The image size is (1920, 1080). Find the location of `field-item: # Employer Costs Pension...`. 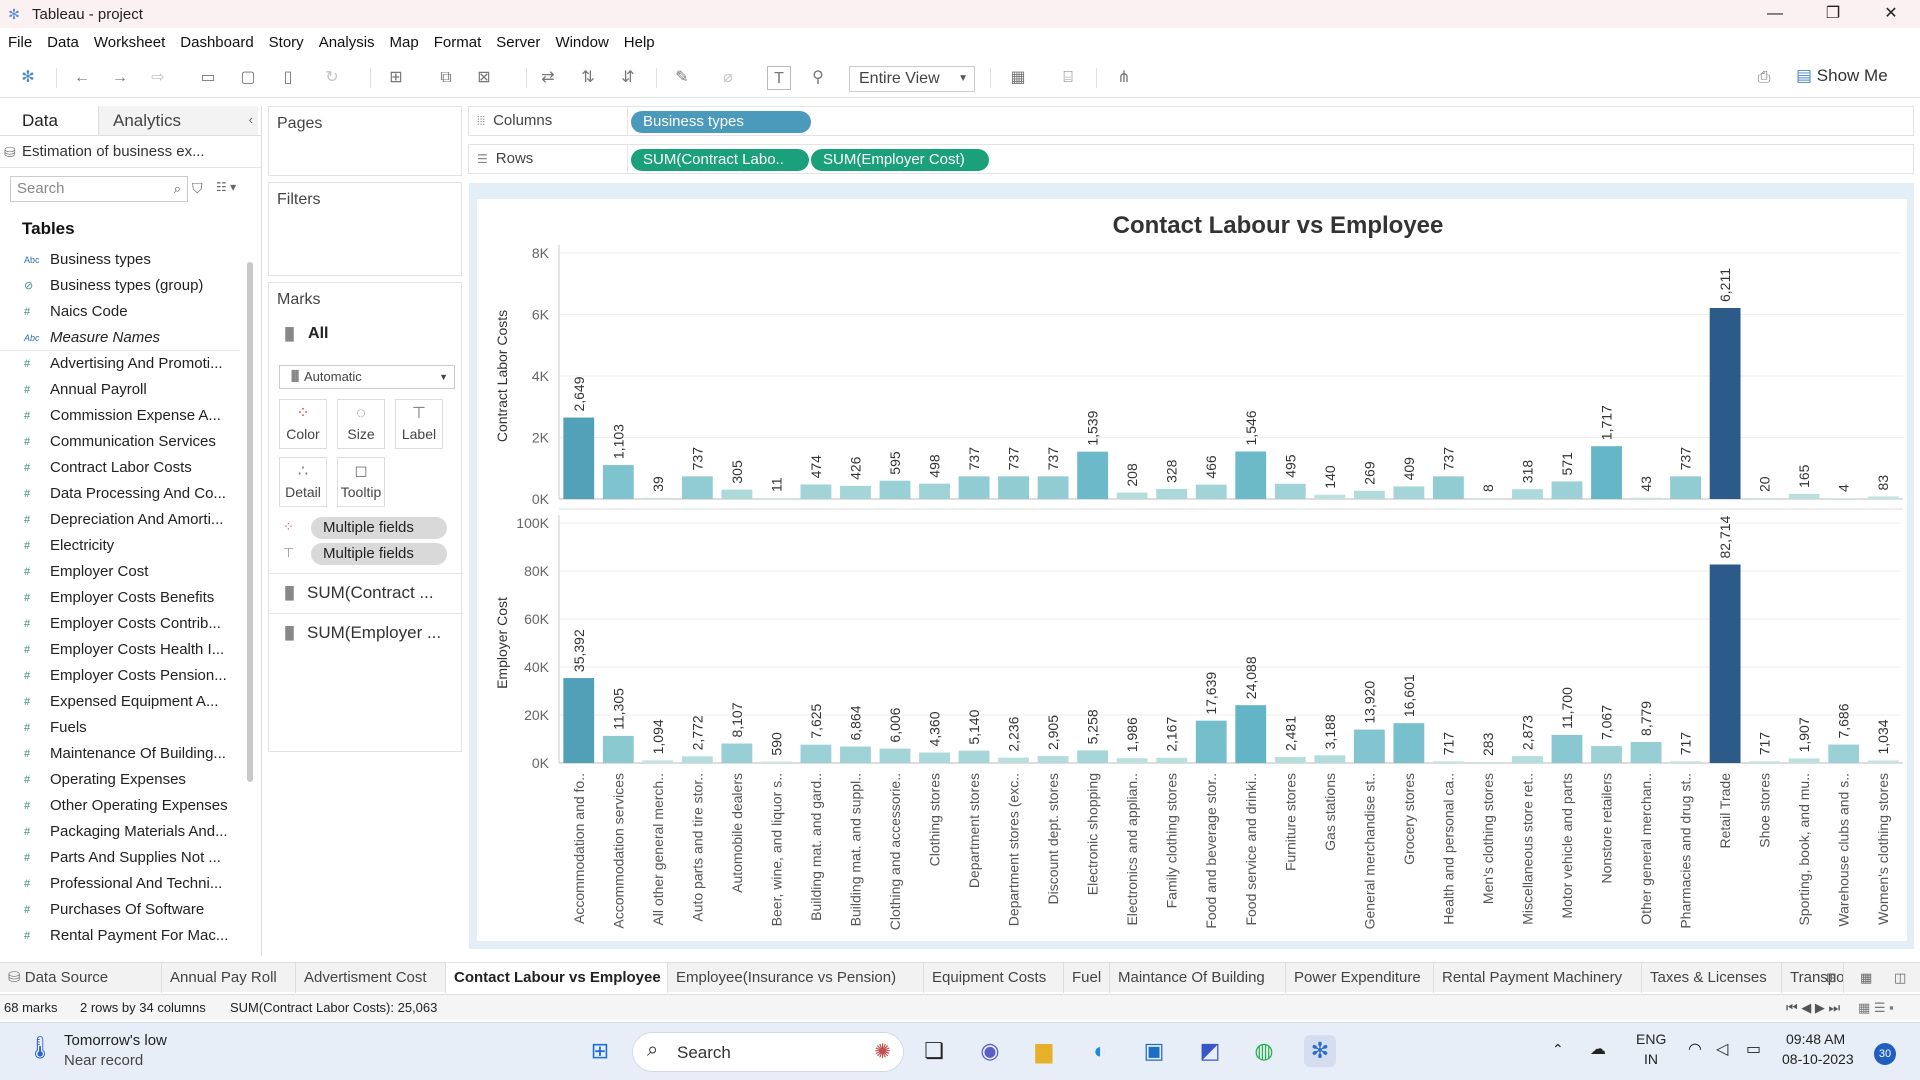

field-item: # Employer Costs Pension... is located at coordinates (120, 676).